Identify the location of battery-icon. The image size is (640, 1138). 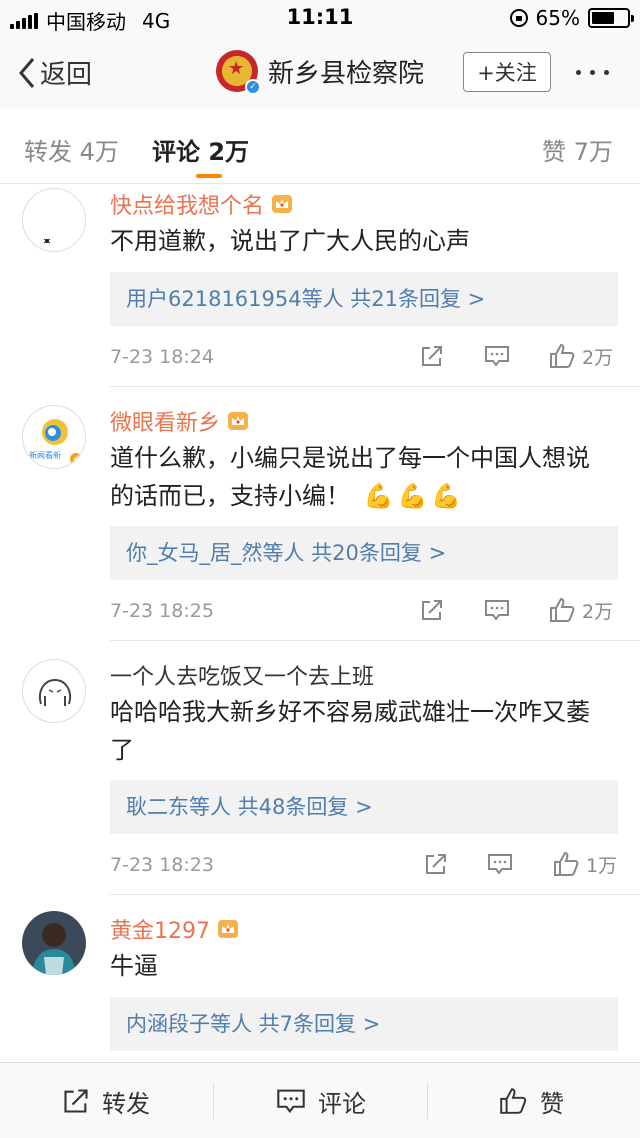
(611, 18).